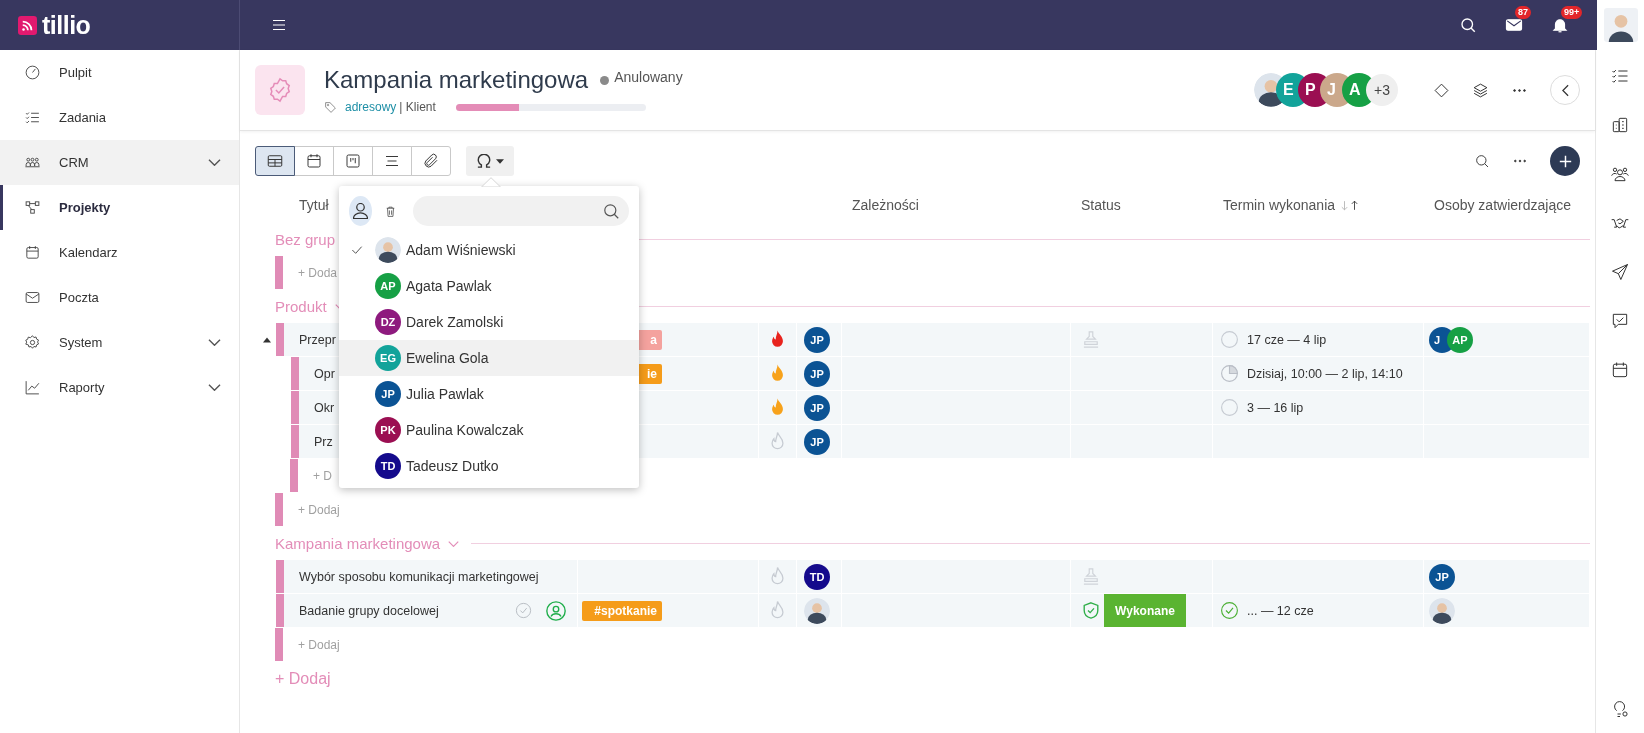 The height and width of the screenshot is (733, 1644). Describe the element at coordinates (1502, 205) in the screenshot. I see `column-header: Osoby zatwierdzające` at that location.